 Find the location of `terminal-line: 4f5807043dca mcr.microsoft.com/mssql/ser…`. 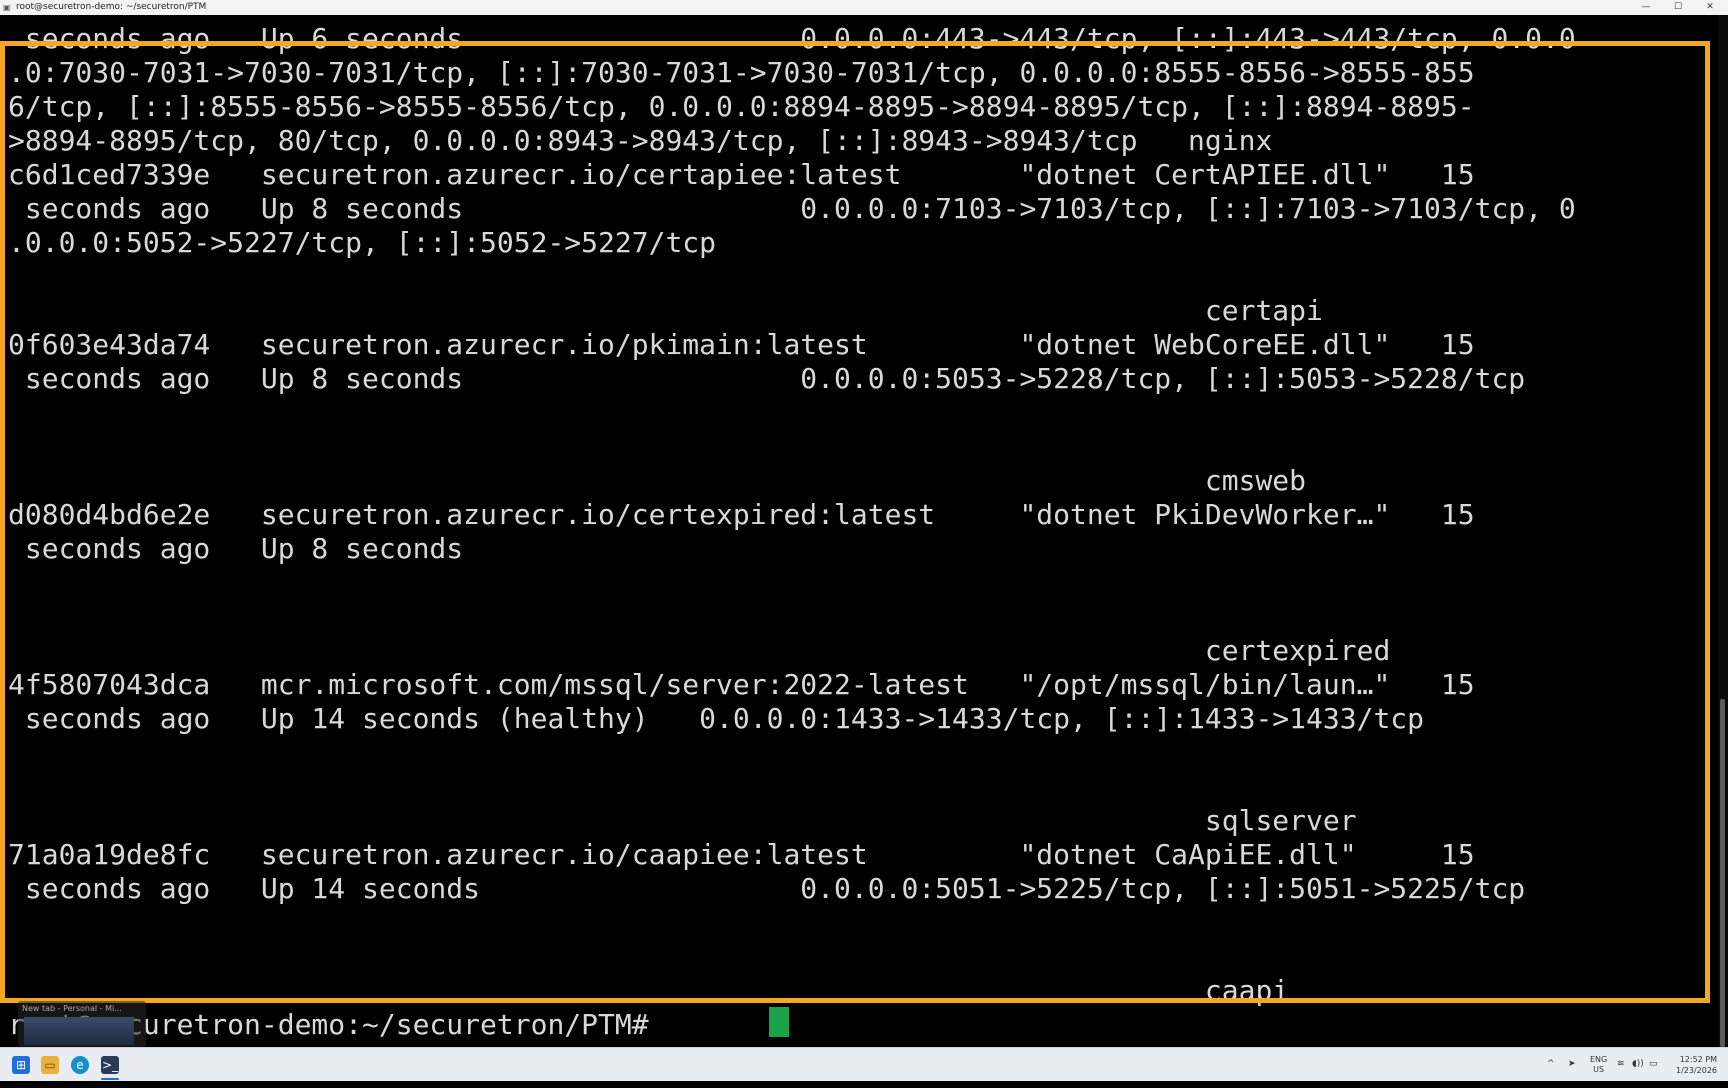

terminal-line: 4f5807043dca mcr.microsoft.com/mssql/ser… is located at coordinates (741, 684).